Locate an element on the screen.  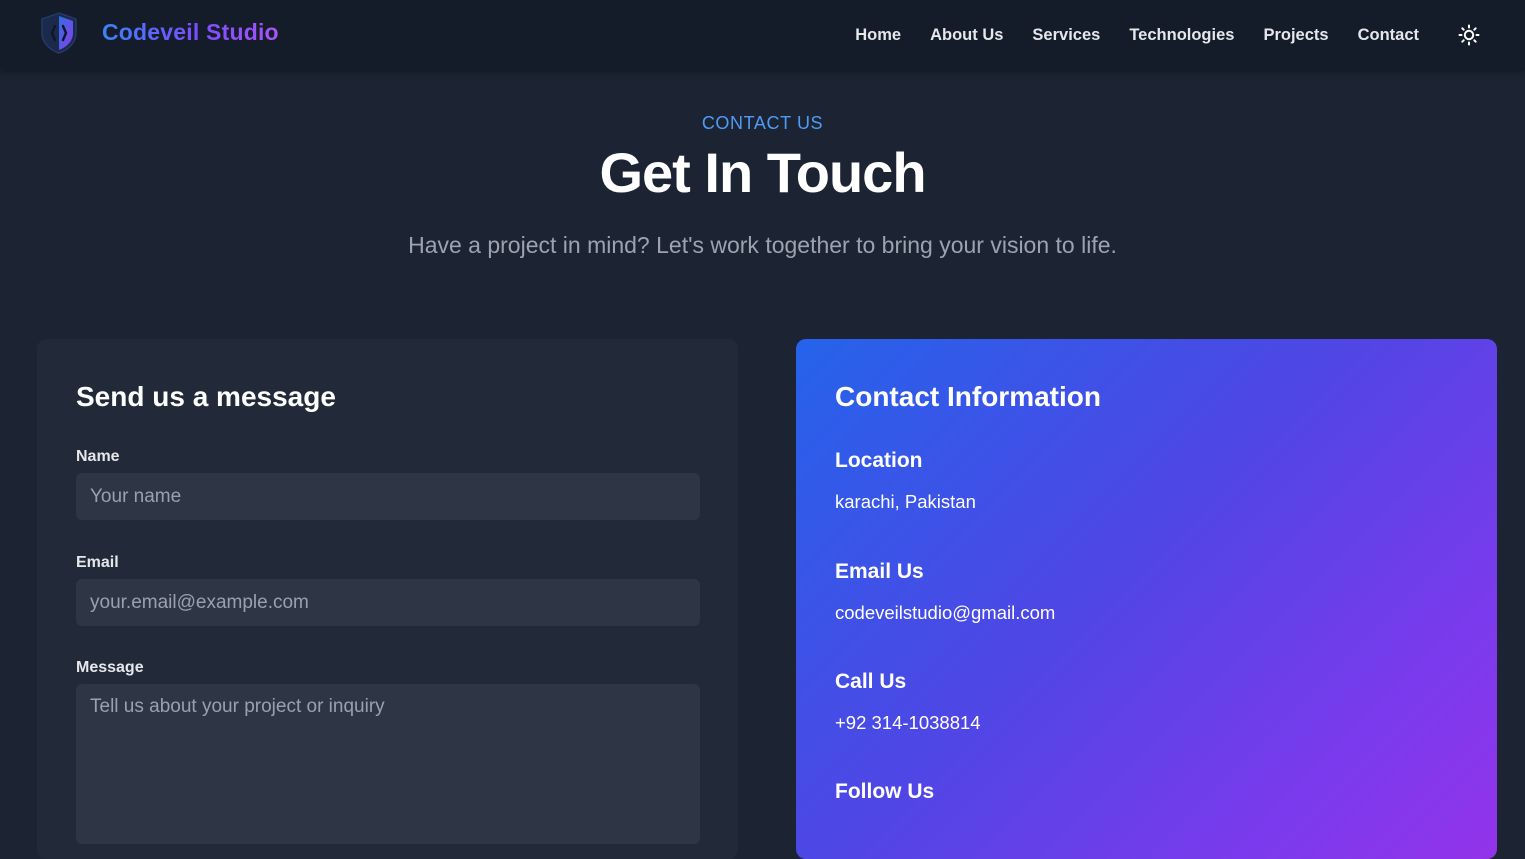
nav-contact: Contact is located at coordinates (1388, 35).